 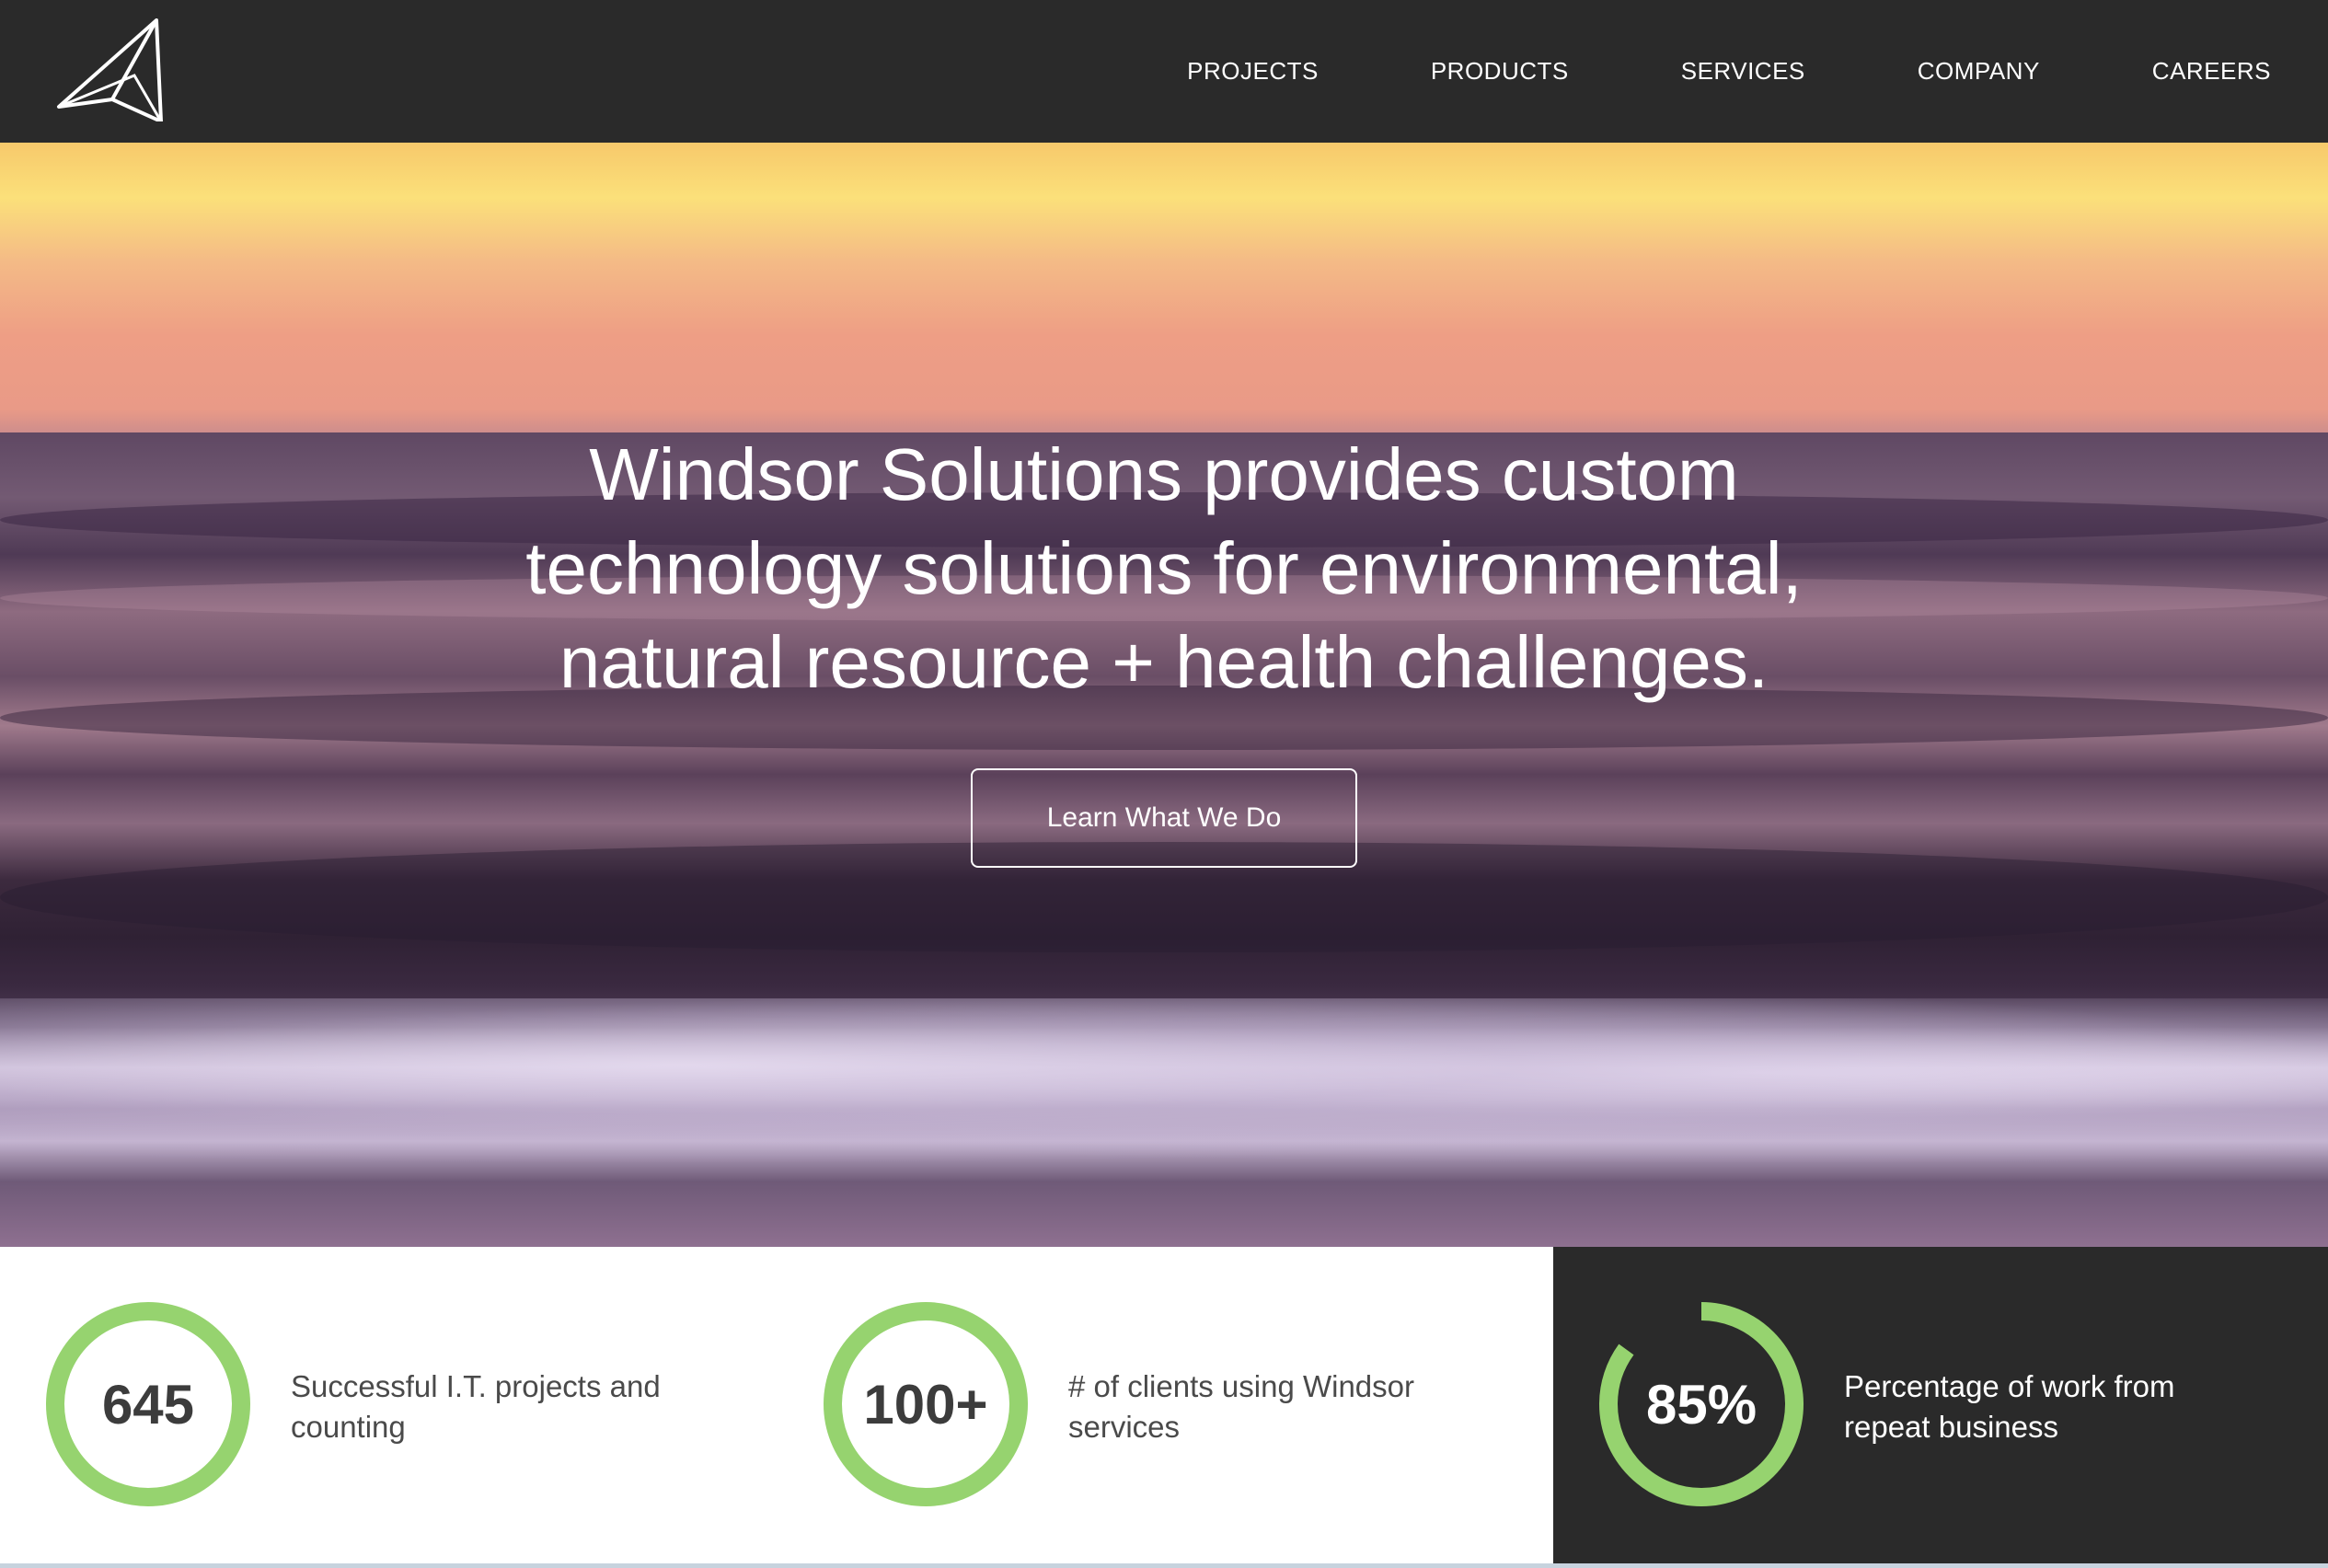 What do you see at coordinates (1743, 71) in the screenshot?
I see `nav-services: SERVICES` at bounding box center [1743, 71].